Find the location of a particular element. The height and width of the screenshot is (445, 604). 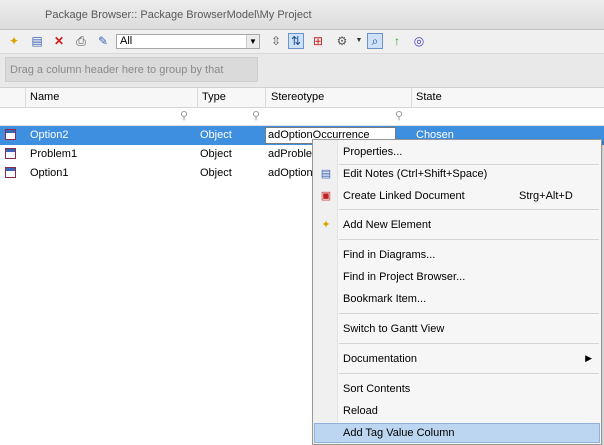

column-header-state: State is located at coordinates (429, 97).